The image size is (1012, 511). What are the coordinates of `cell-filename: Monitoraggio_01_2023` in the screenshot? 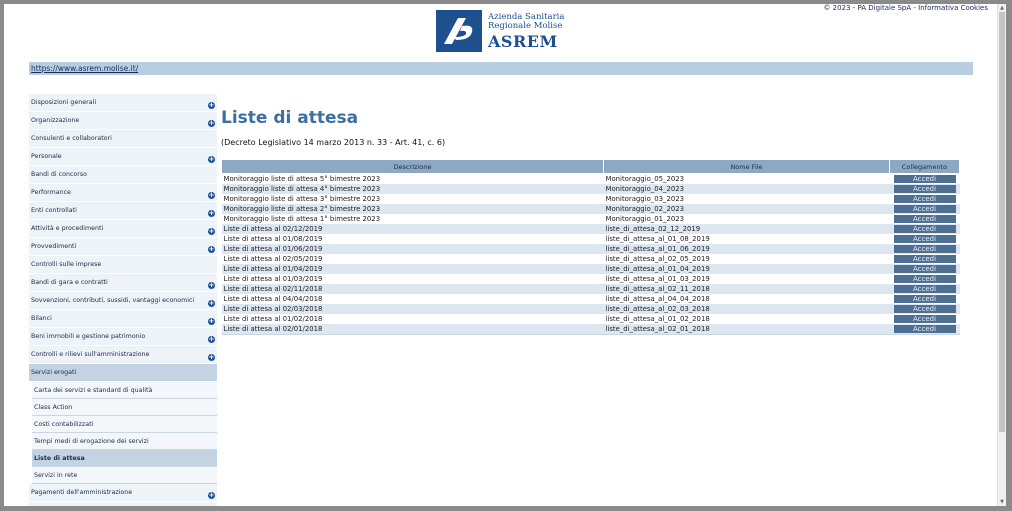 It's located at (645, 219).